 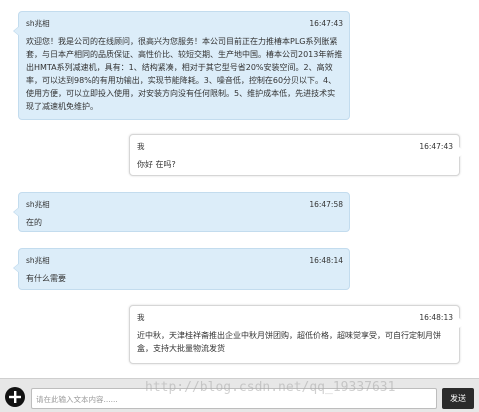 I want to click on message-header: sh兆相 16:47:58, so click(x=184, y=204).